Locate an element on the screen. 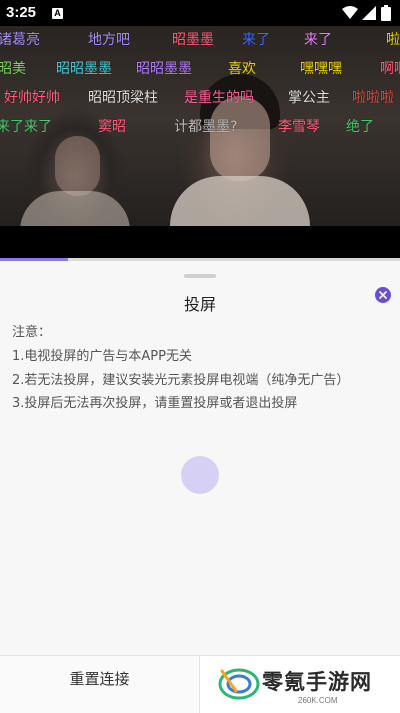 The width and height of the screenshot is (400, 713). danmaku-comment: 昭墨墨 is located at coordinates (193, 40).